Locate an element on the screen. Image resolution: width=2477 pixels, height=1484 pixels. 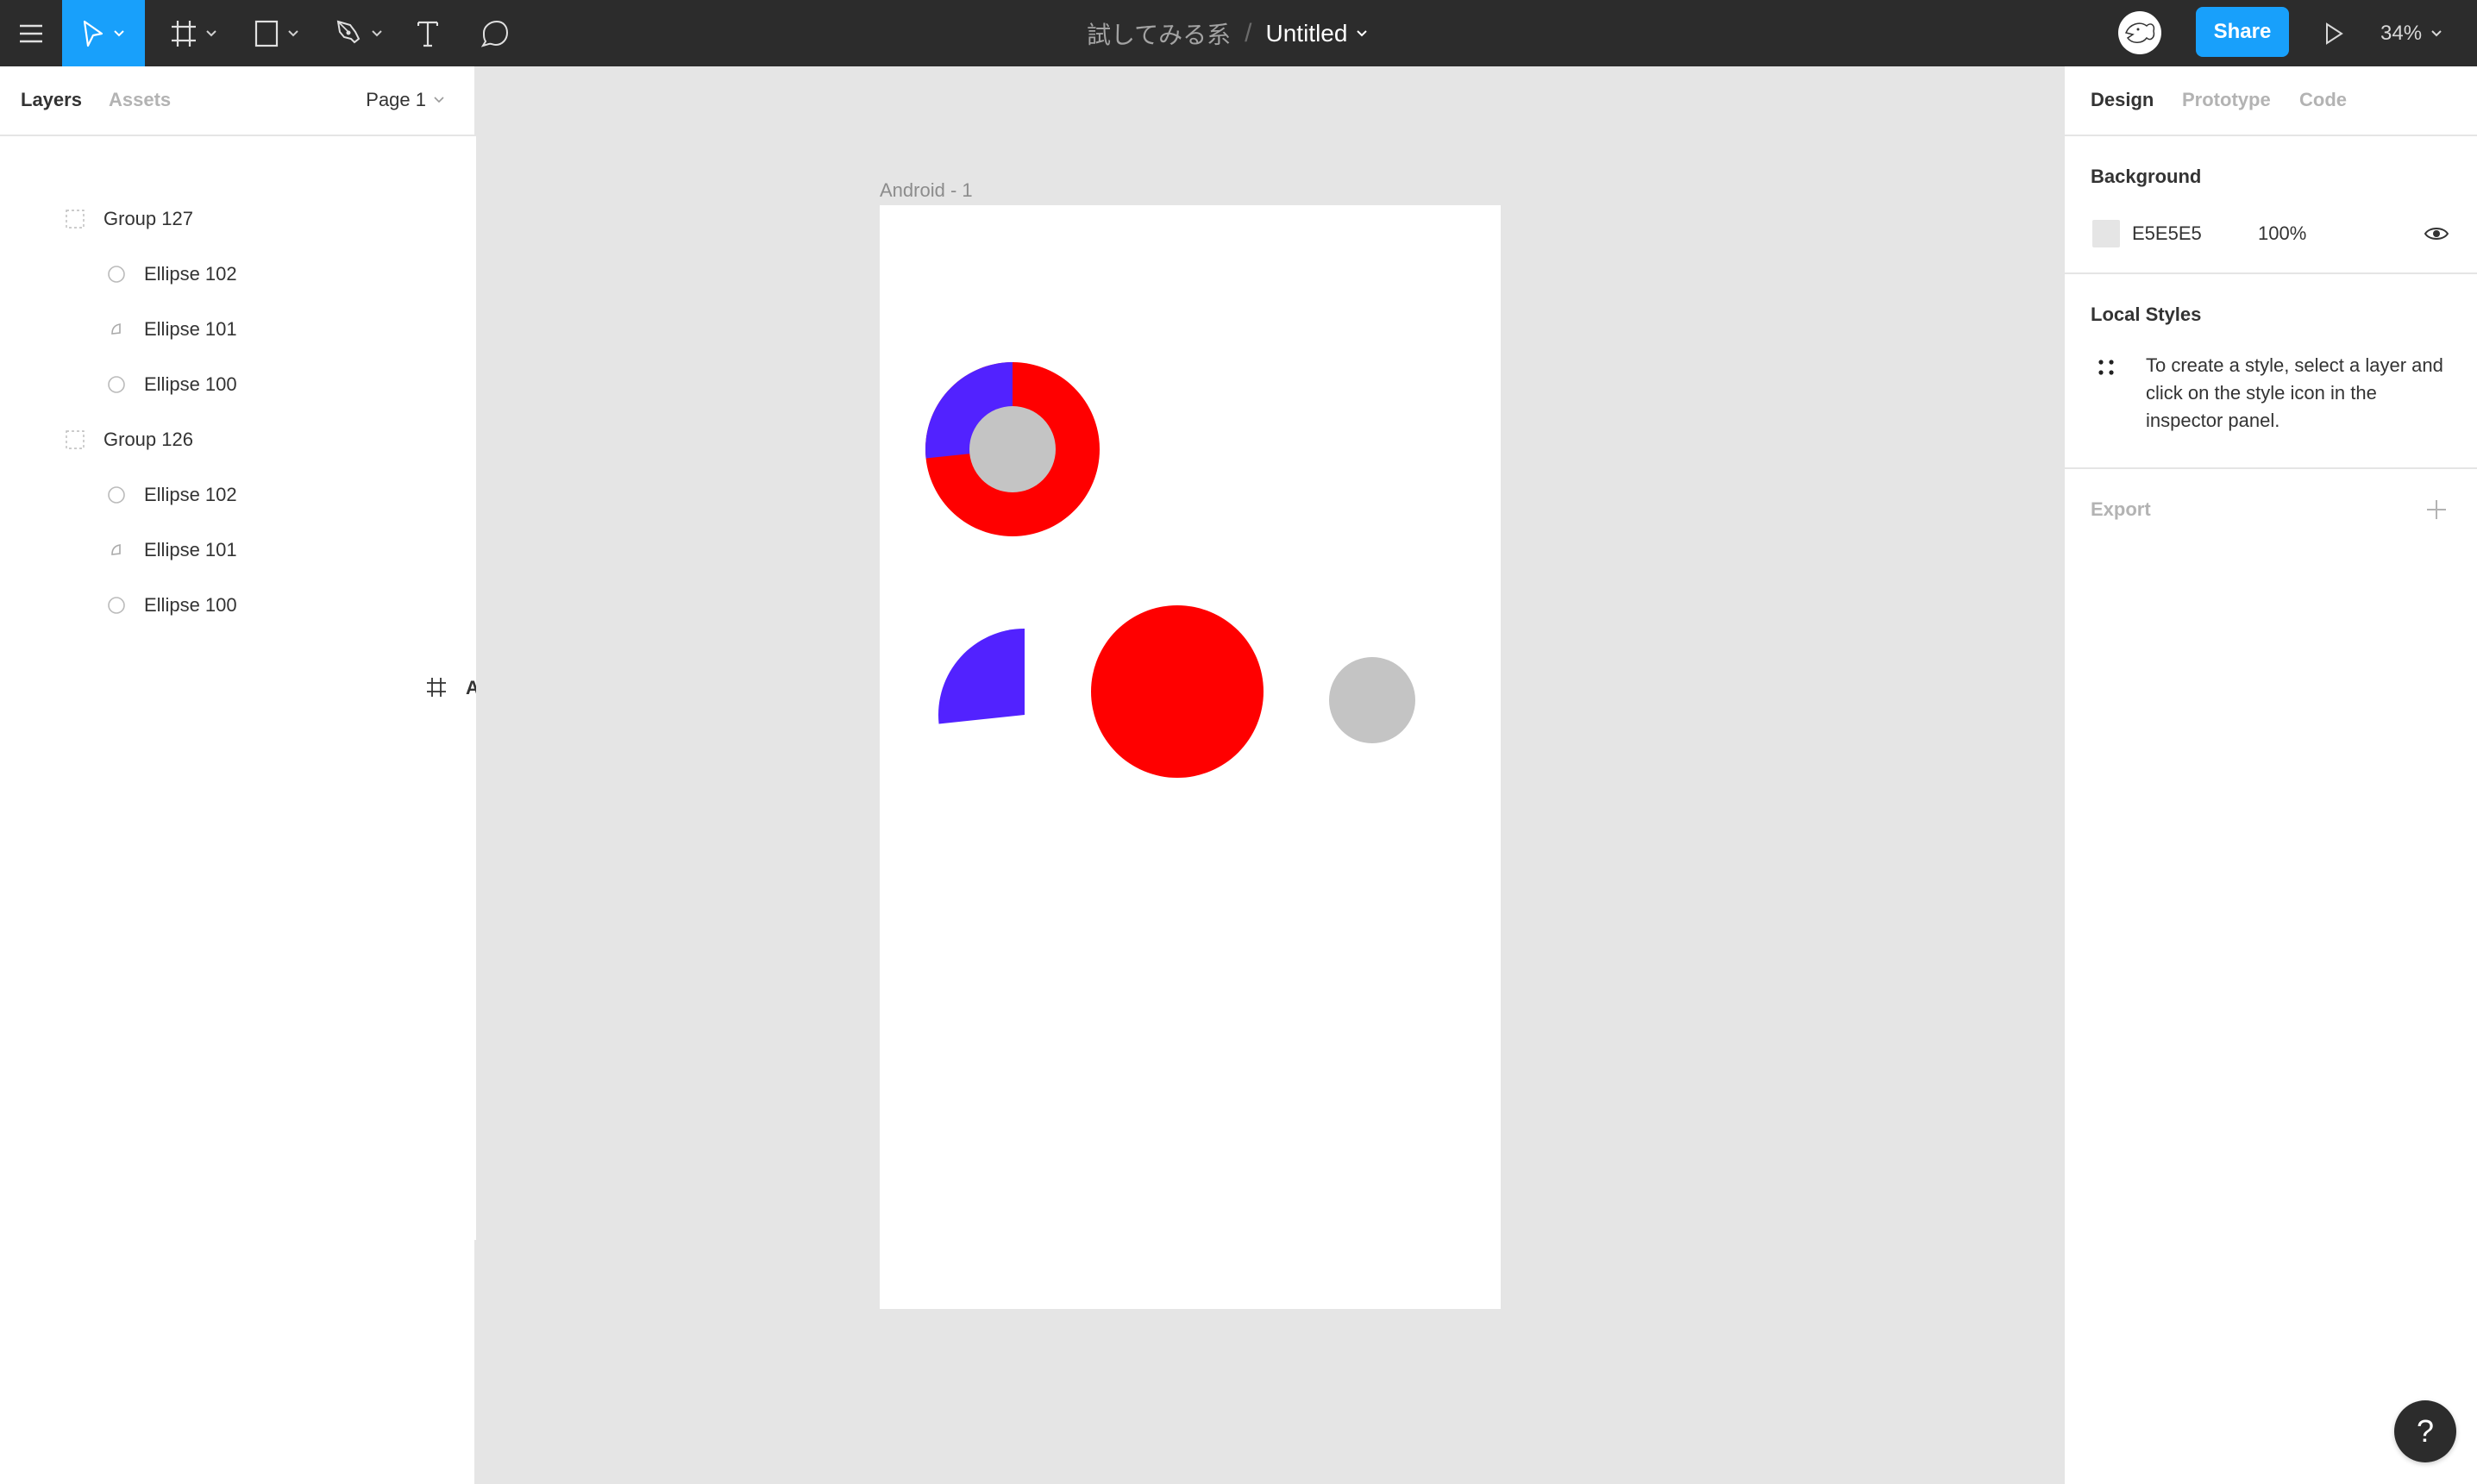
user-avatar is located at coordinates (2139, 32).